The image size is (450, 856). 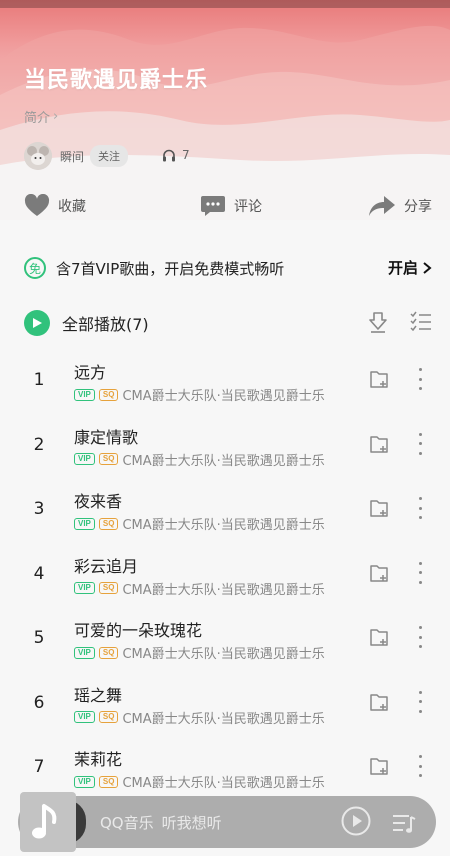 I want to click on vip-open-button: 开启, so click(x=410, y=267).